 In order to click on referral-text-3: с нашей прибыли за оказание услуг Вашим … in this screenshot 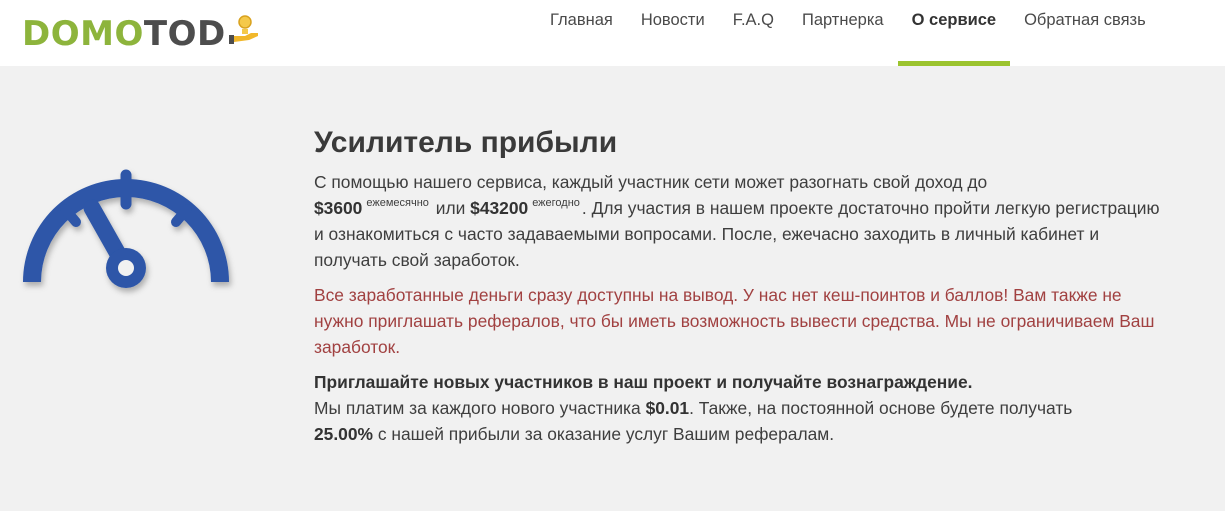, I will do `click(606, 434)`.